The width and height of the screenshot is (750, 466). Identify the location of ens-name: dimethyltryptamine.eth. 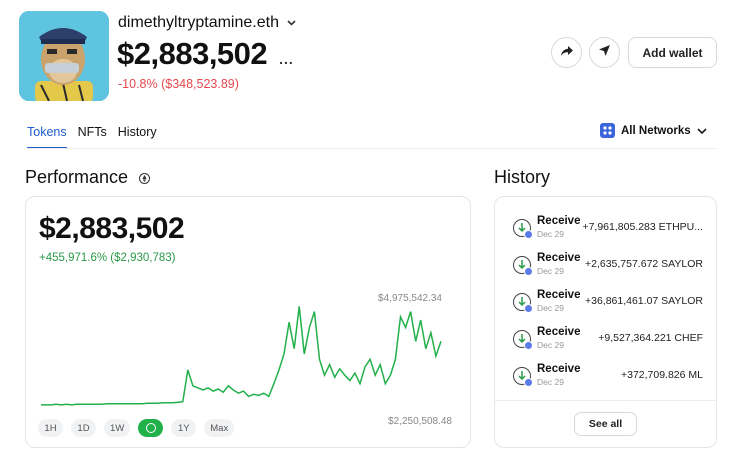
(207, 23).